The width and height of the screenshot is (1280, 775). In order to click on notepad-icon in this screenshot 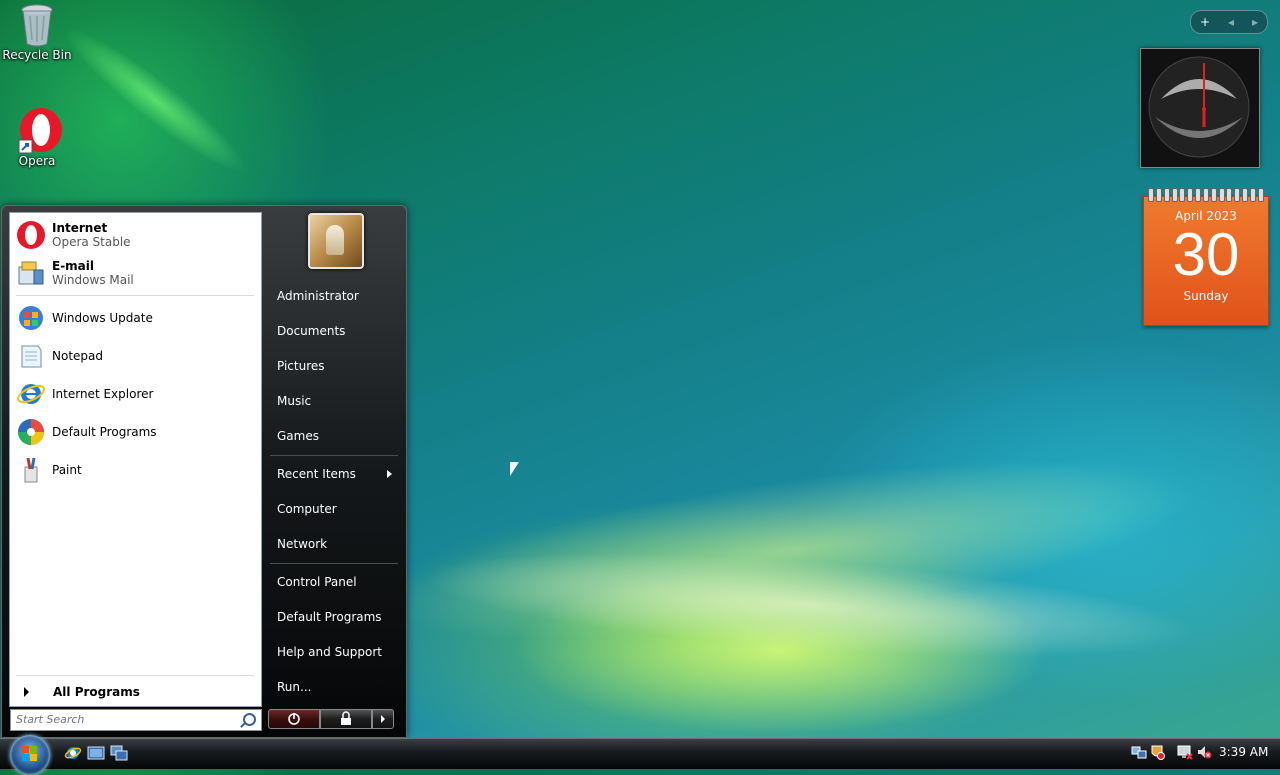, I will do `click(31, 356)`.